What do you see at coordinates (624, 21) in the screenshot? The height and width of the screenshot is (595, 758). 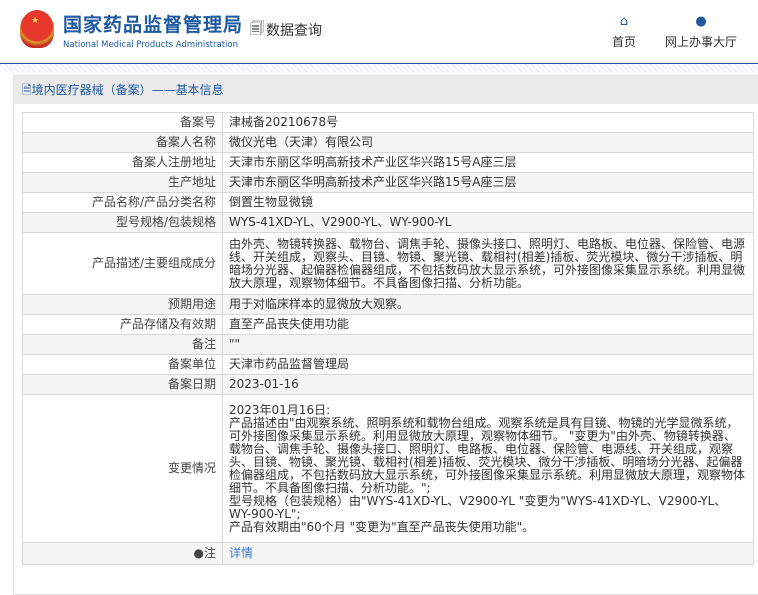 I see `home-icon: ⌂` at bounding box center [624, 21].